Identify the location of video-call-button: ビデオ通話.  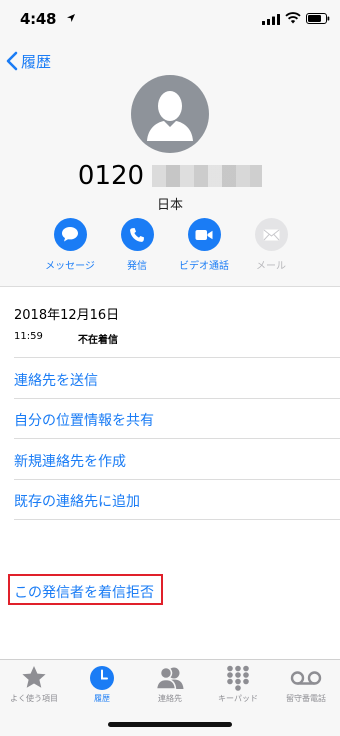
(204, 245).